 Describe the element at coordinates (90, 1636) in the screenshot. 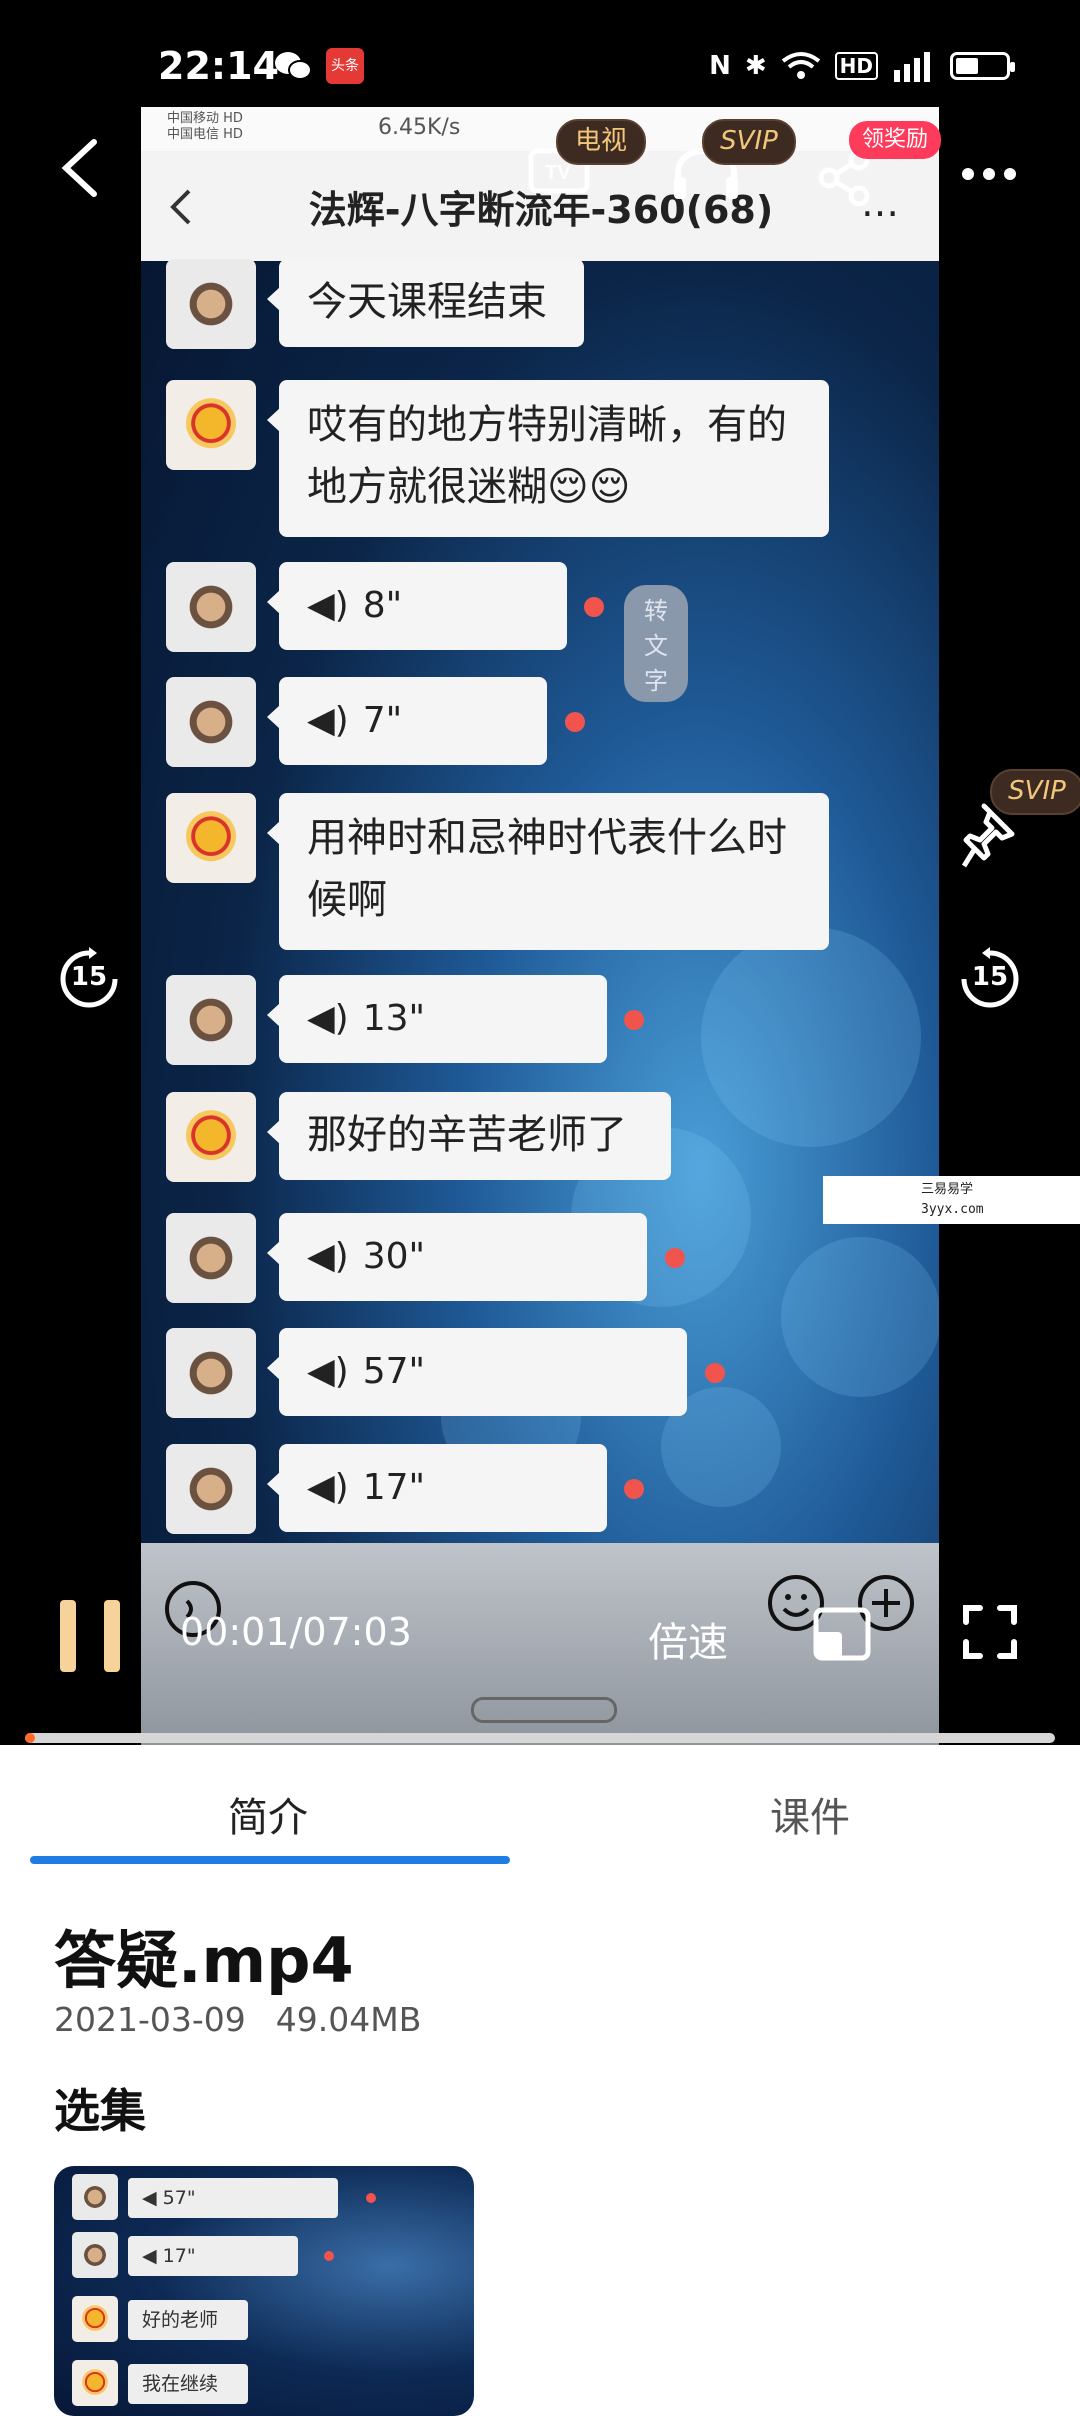

I see `pause-button` at that location.